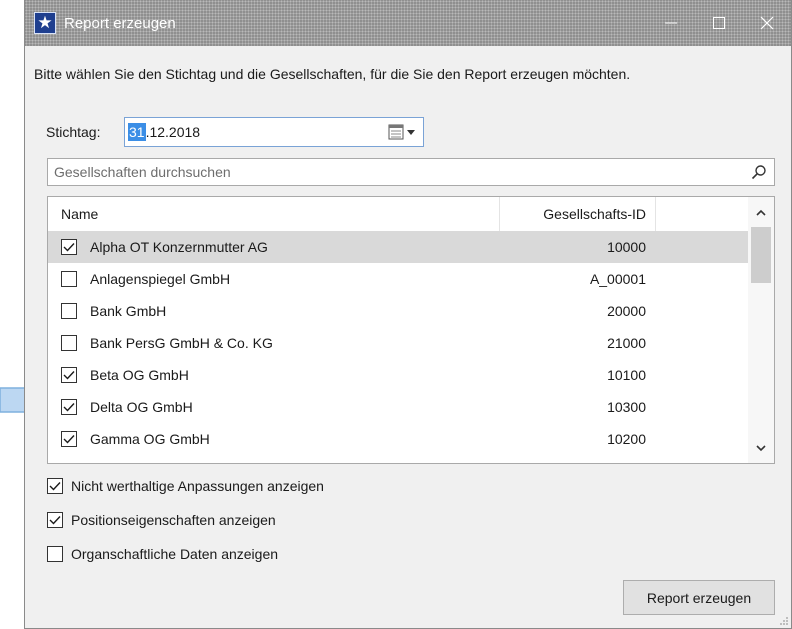 Image resolution: width=792 pixels, height=629 pixels. I want to click on date-day-segment: 31, so click(137, 132).